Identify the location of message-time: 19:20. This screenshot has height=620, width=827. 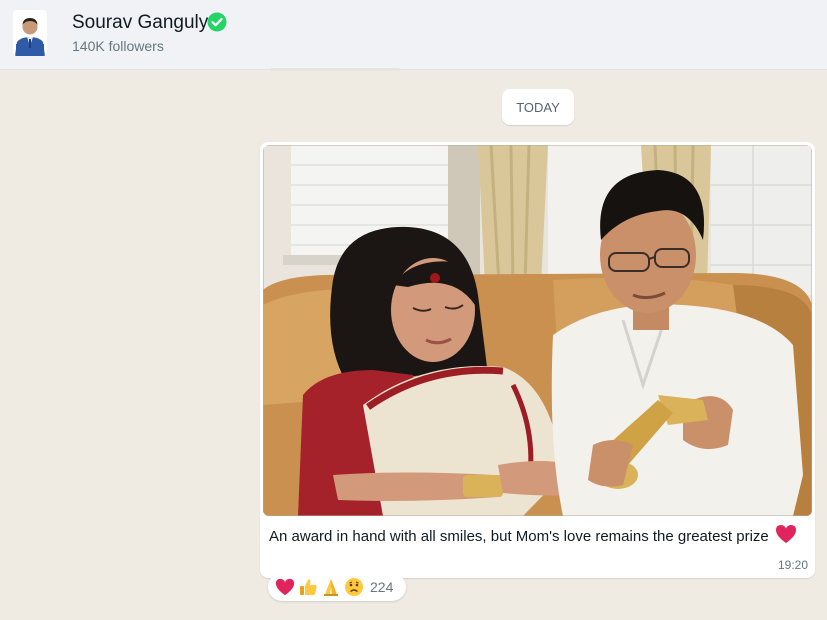
(792, 565).